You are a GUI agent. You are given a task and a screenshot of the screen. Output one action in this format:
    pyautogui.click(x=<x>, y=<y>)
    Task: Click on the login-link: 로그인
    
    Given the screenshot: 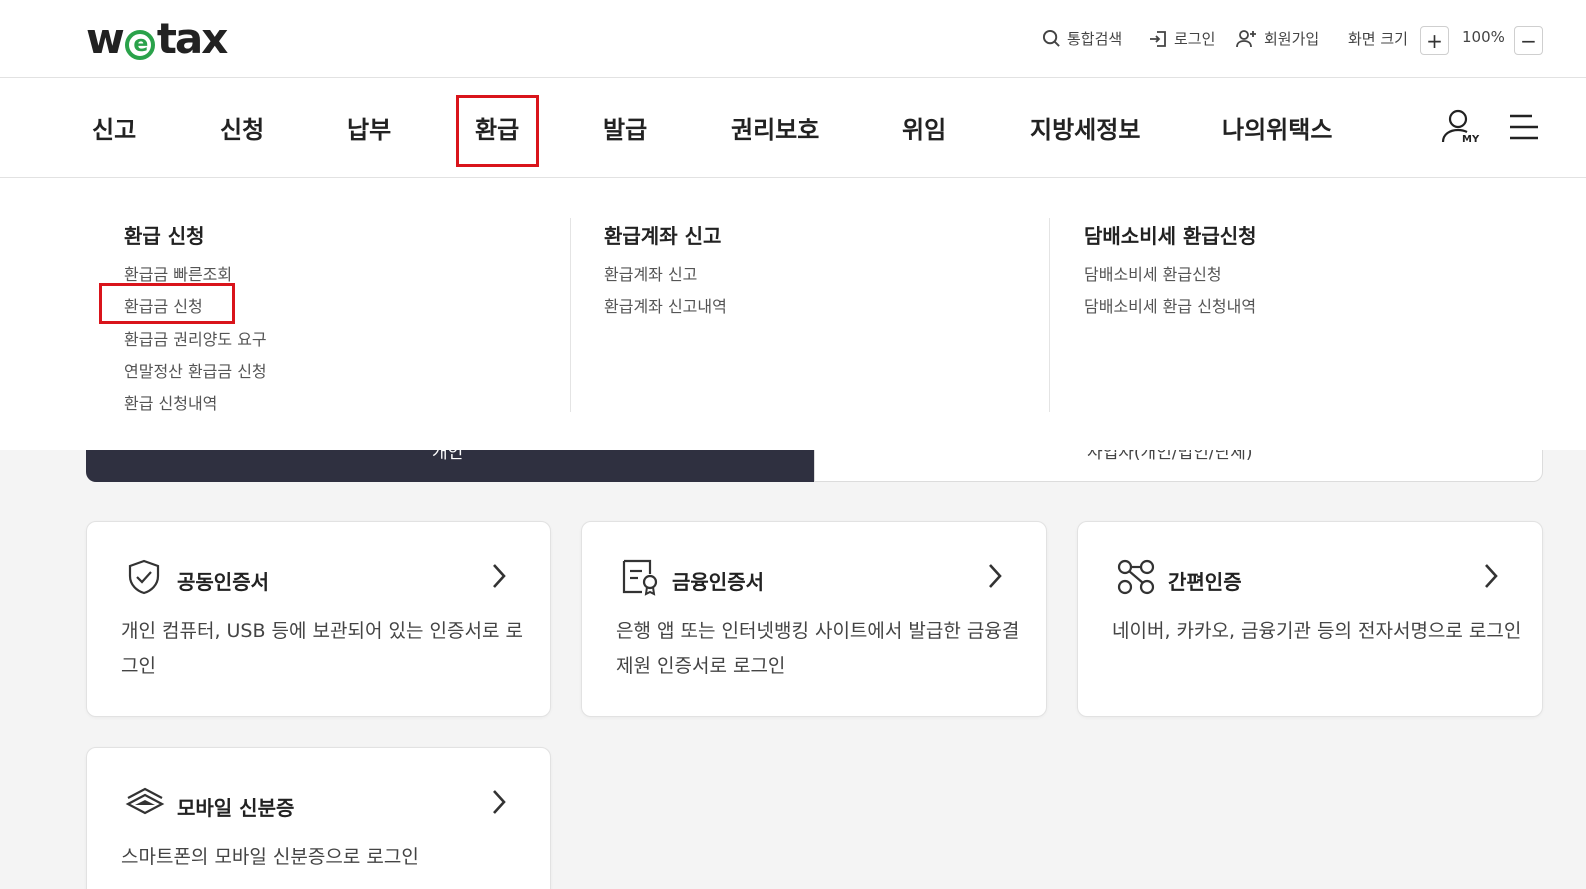 What is the action you would take?
    pyautogui.click(x=1181, y=38)
    